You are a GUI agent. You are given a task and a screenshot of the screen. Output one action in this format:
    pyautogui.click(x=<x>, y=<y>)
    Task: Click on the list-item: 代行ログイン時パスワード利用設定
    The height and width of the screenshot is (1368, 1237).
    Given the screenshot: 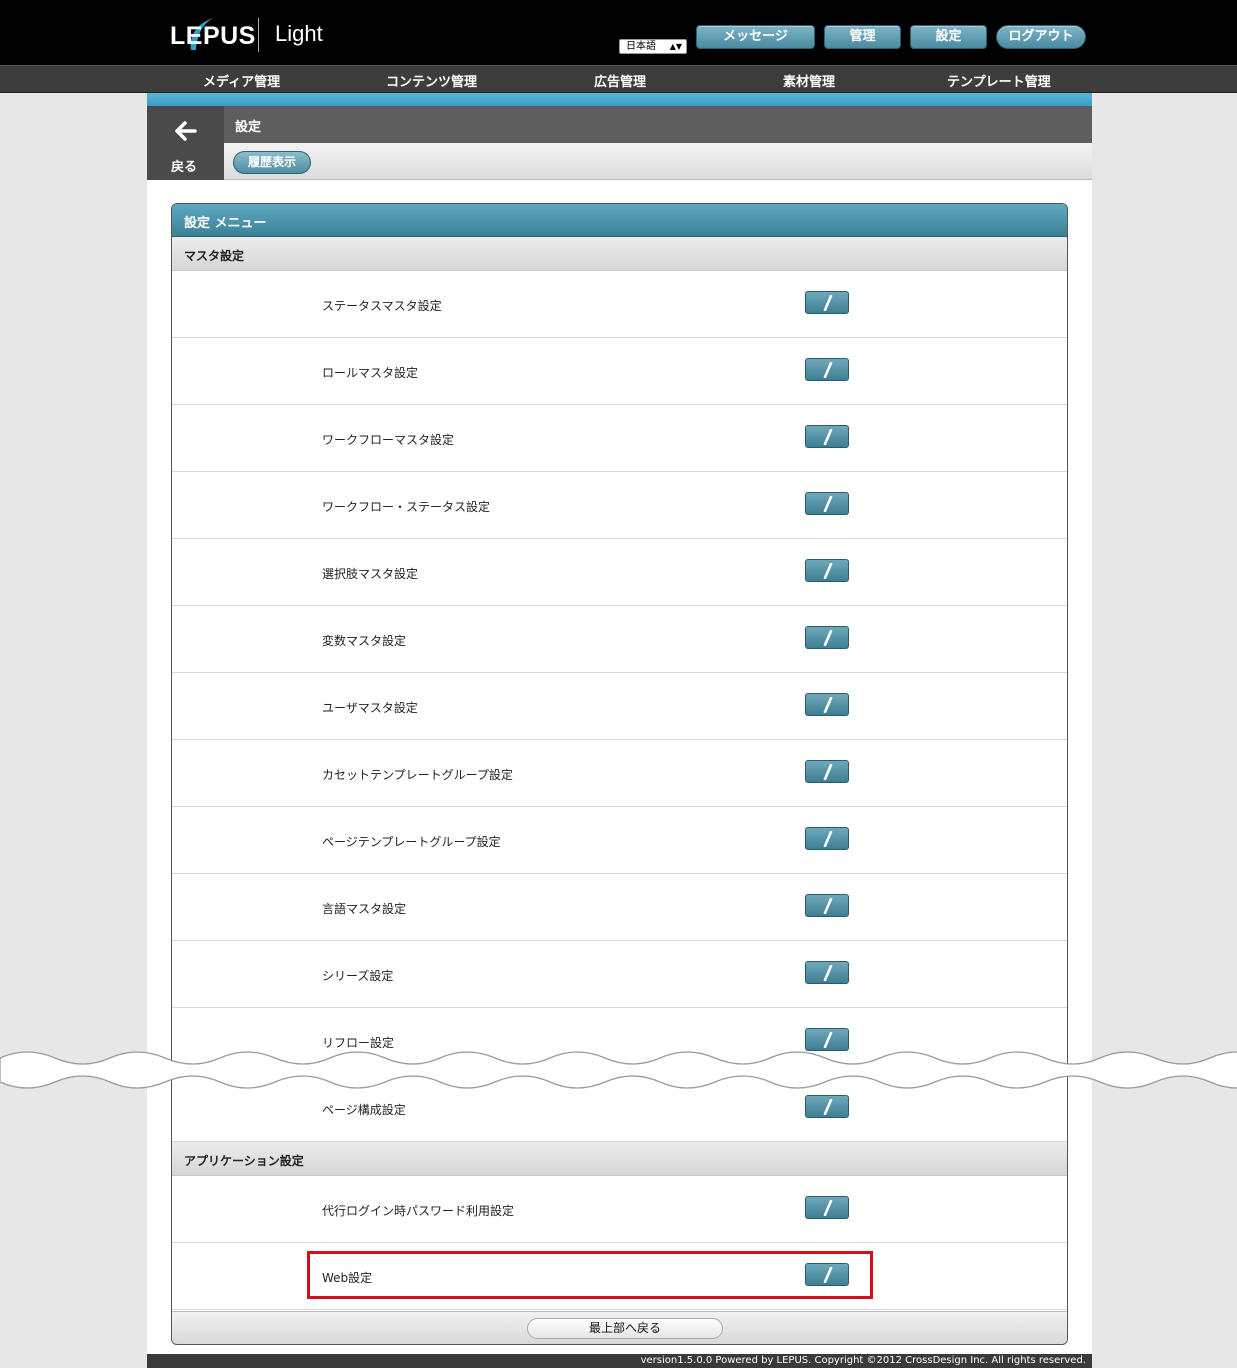 What is the action you would take?
    pyautogui.click(x=619, y=1209)
    